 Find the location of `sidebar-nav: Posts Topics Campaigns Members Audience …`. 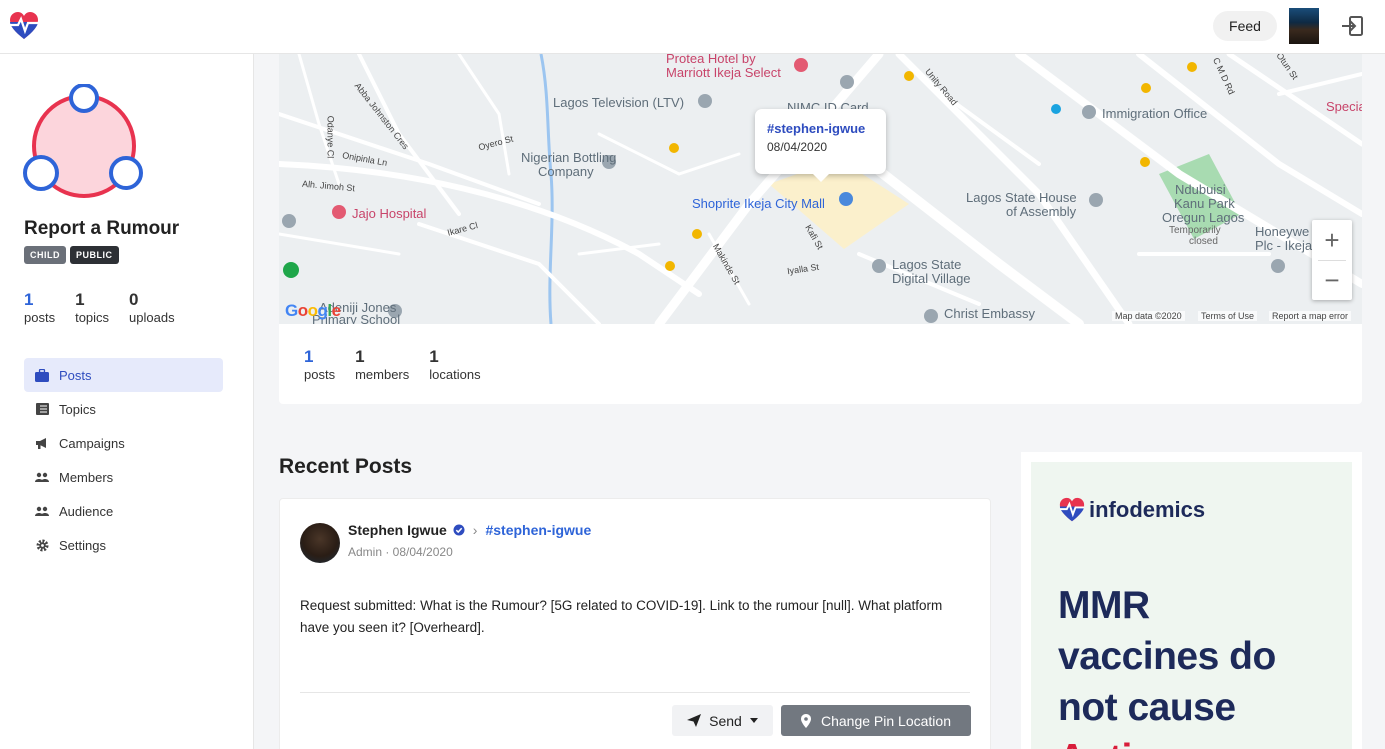

sidebar-nav: Posts Topics Campaigns Members Audience … is located at coordinates (123, 460).